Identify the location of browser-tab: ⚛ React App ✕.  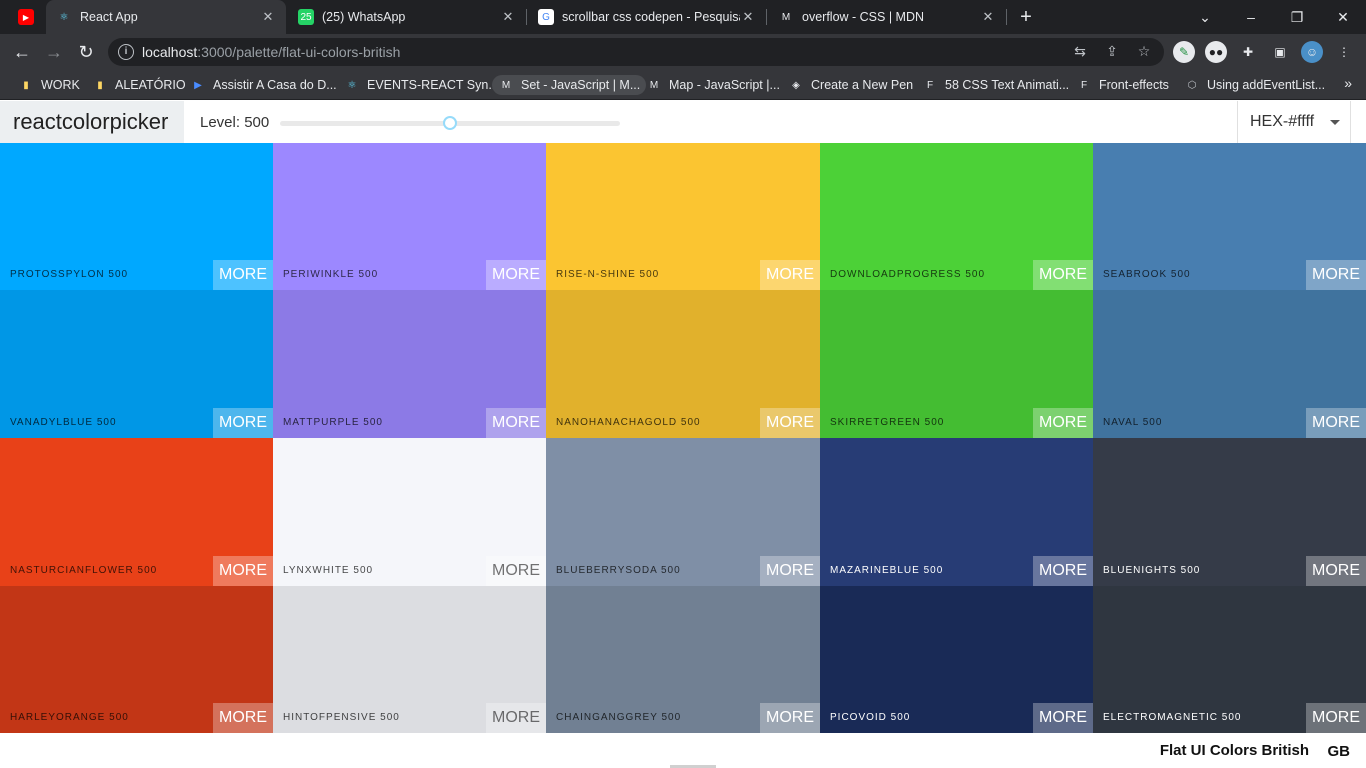
(166, 17).